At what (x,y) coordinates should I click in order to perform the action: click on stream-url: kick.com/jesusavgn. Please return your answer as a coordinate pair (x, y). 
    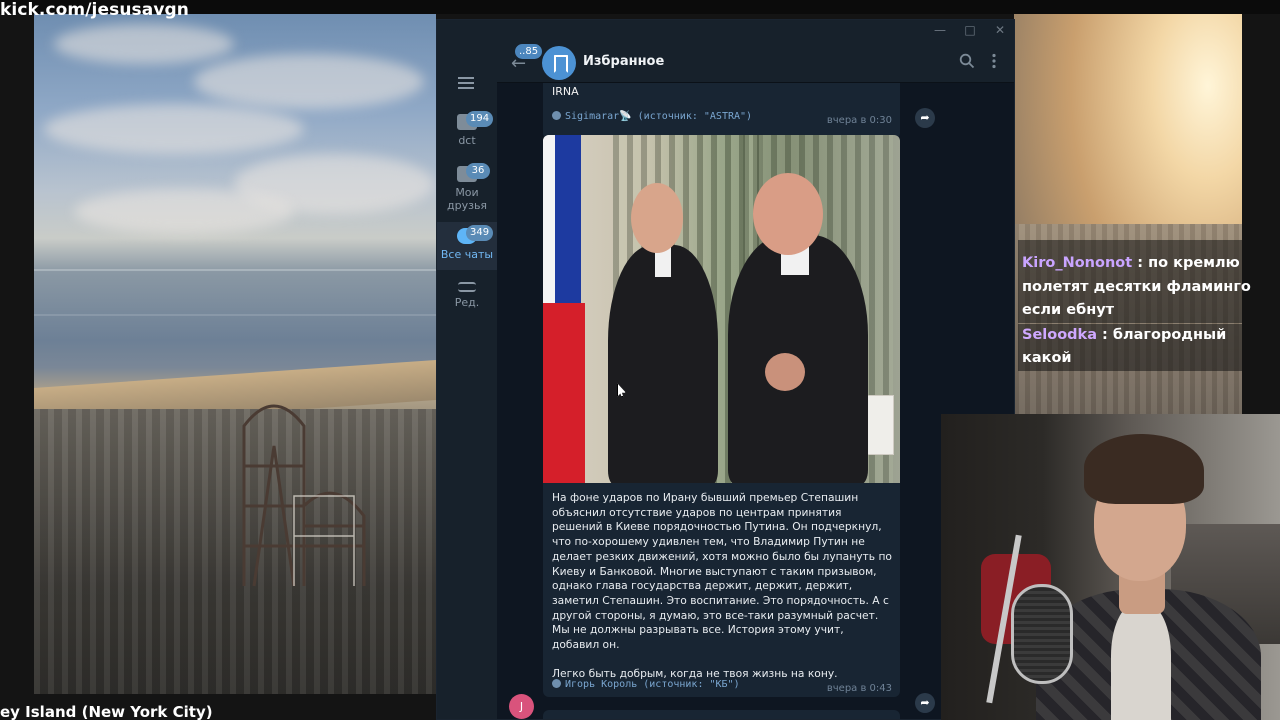
    Looking at the image, I should click on (94, 10).